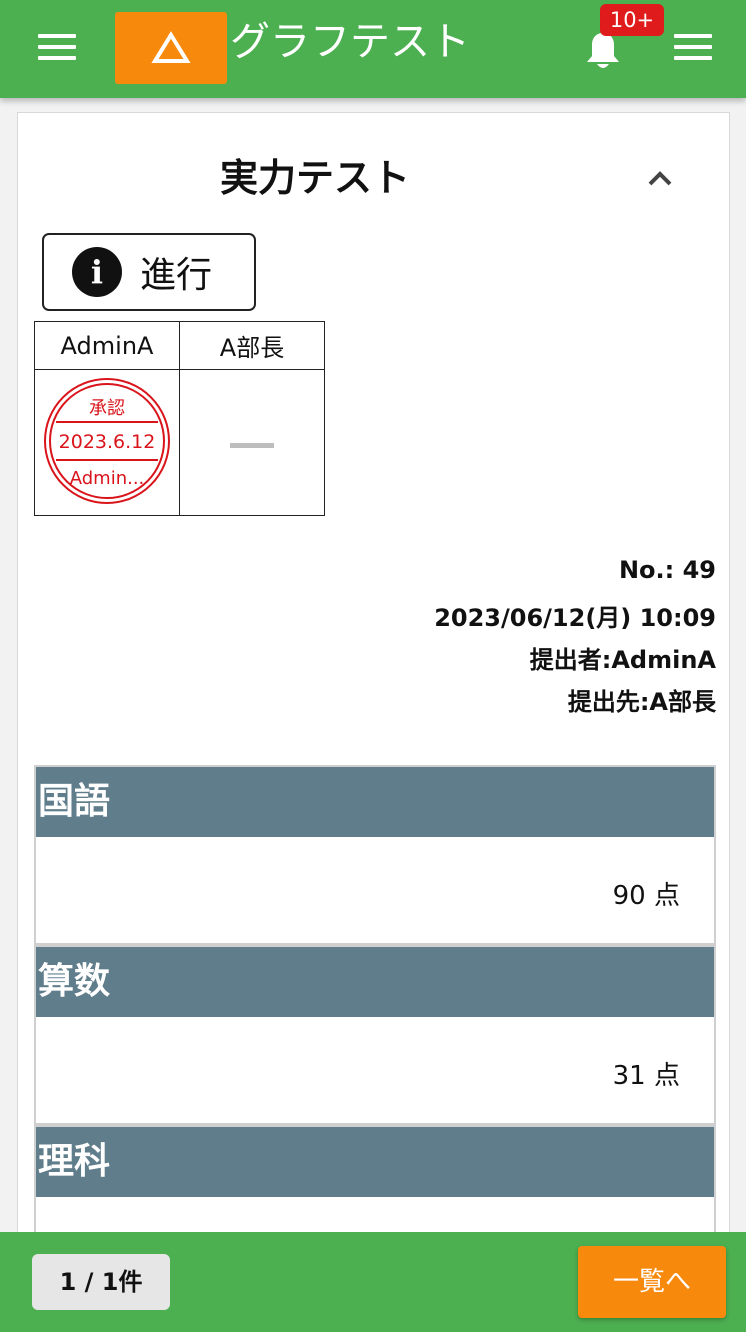  I want to click on notification-badge: 10+, so click(632, 20).